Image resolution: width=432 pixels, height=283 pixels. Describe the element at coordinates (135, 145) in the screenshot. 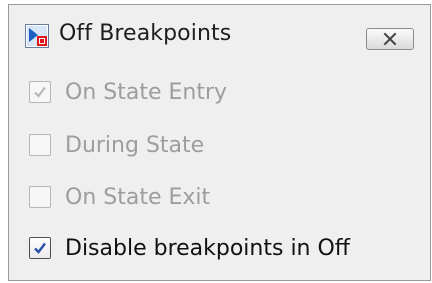

I see `option-label: During State` at that location.